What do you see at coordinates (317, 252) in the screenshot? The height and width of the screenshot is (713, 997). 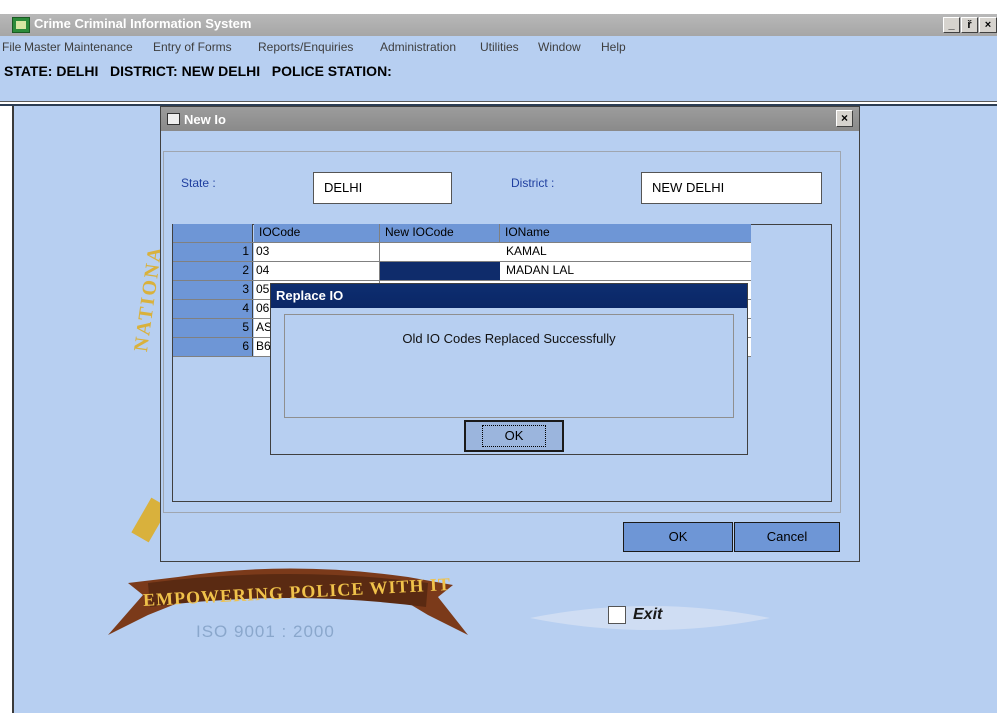 I see `cell-iocode: 03` at bounding box center [317, 252].